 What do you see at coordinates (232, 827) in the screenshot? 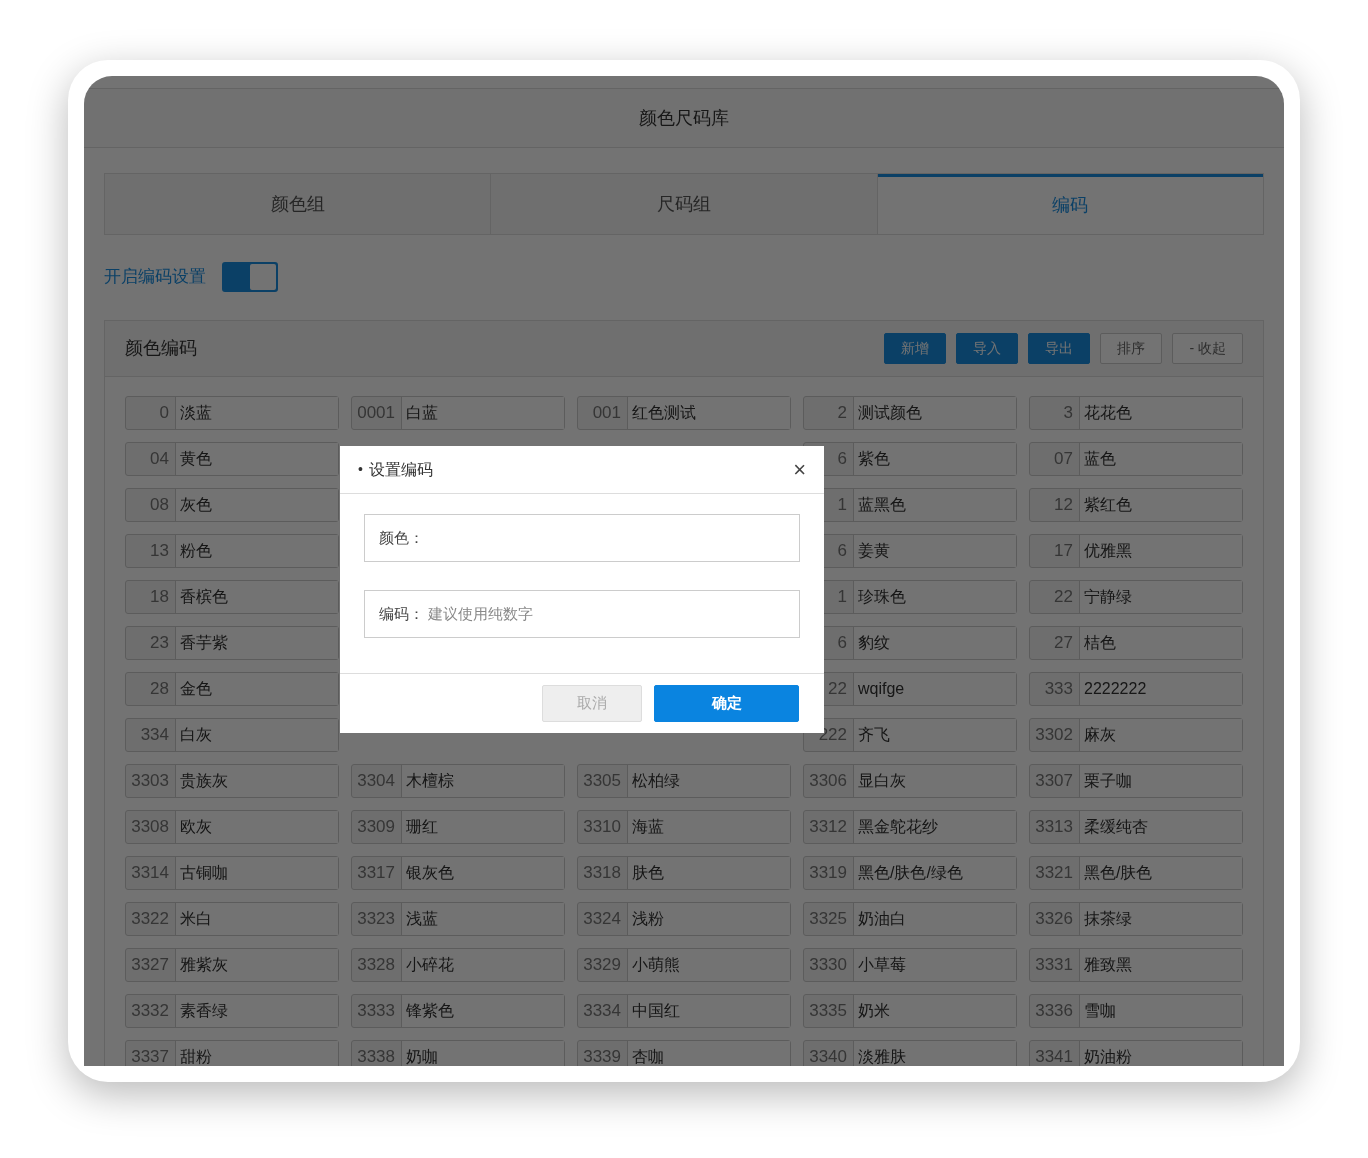
I see `color-code-cell: 3308 欧灰` at bounding box center [232, 827].